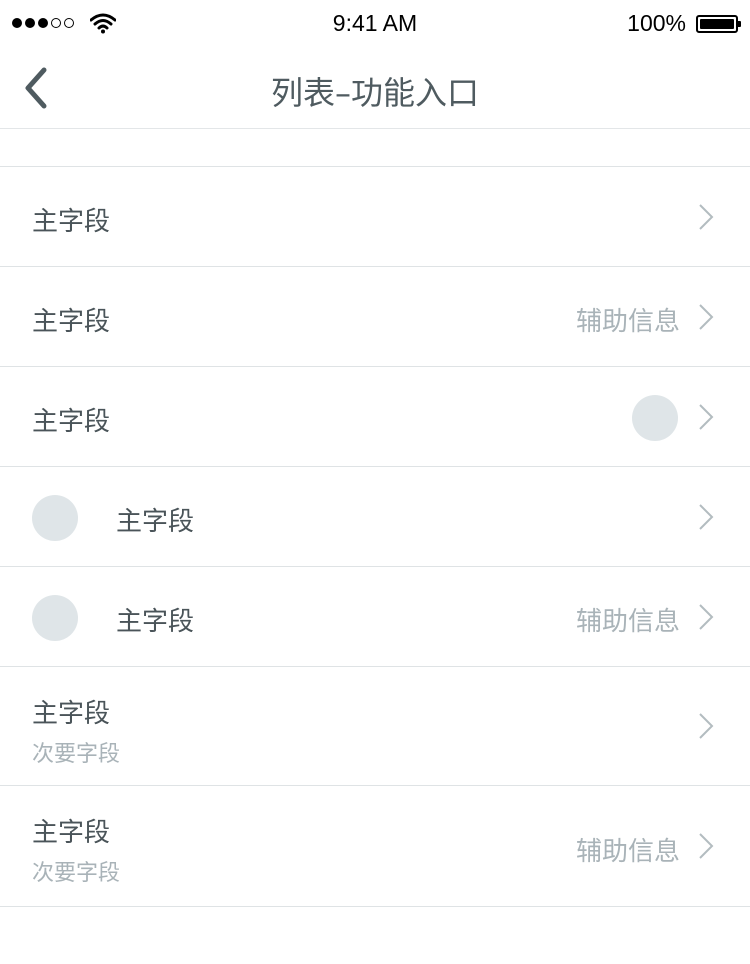  I want to click on status-bar: 9:41 AM 100%, so click(375, 24).